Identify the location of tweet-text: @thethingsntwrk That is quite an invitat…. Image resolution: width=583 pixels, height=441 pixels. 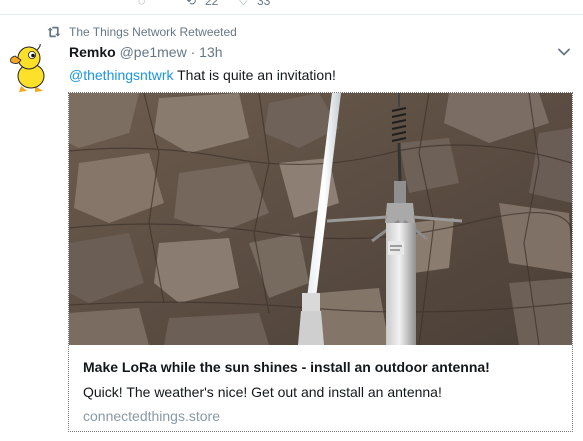
(202, 75).